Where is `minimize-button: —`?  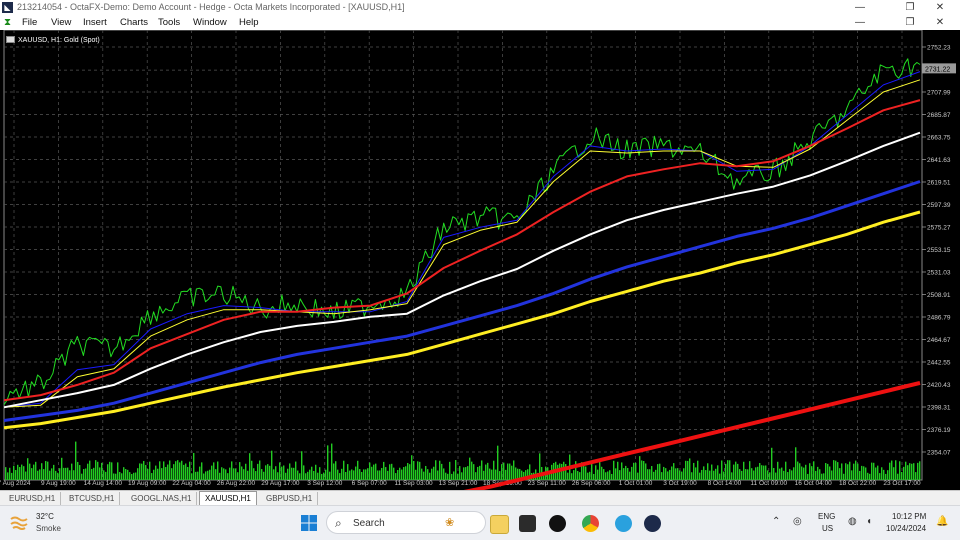 minimize-button: — is located at coordinates (860, 7).